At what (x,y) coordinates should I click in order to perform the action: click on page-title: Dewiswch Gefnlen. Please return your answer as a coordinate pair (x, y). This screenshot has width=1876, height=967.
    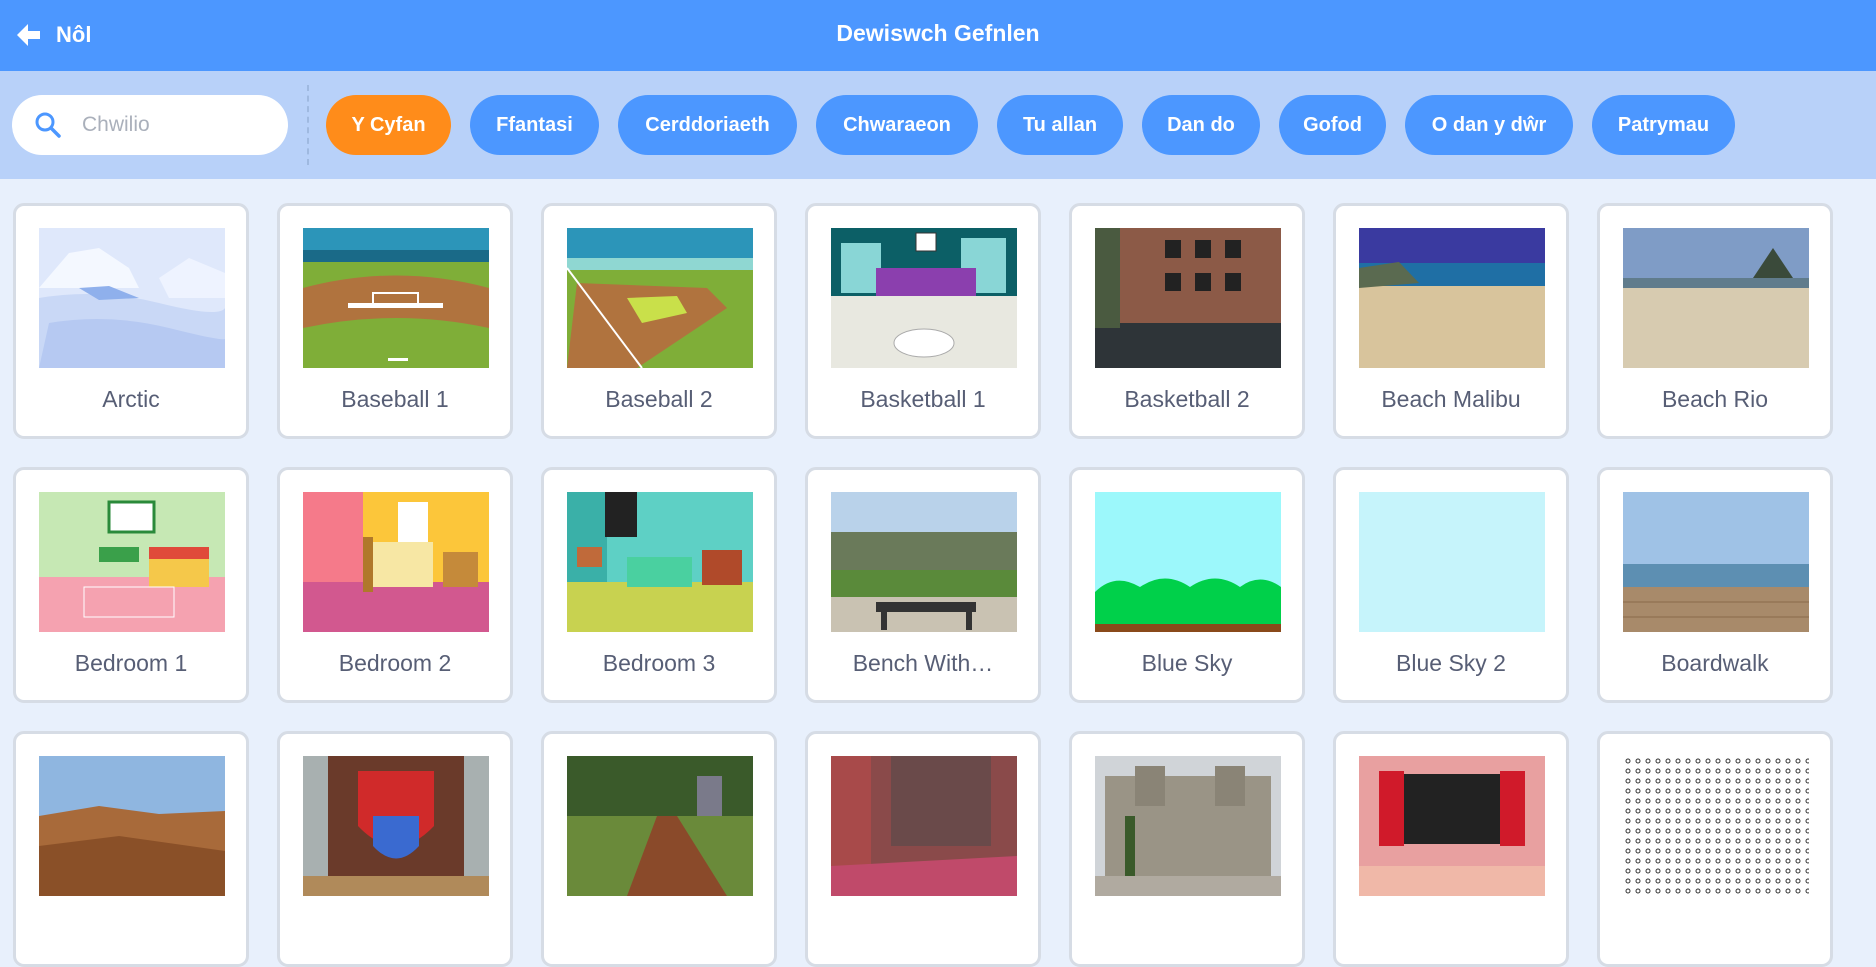
    Looking at the image, I should click on (938, 33).